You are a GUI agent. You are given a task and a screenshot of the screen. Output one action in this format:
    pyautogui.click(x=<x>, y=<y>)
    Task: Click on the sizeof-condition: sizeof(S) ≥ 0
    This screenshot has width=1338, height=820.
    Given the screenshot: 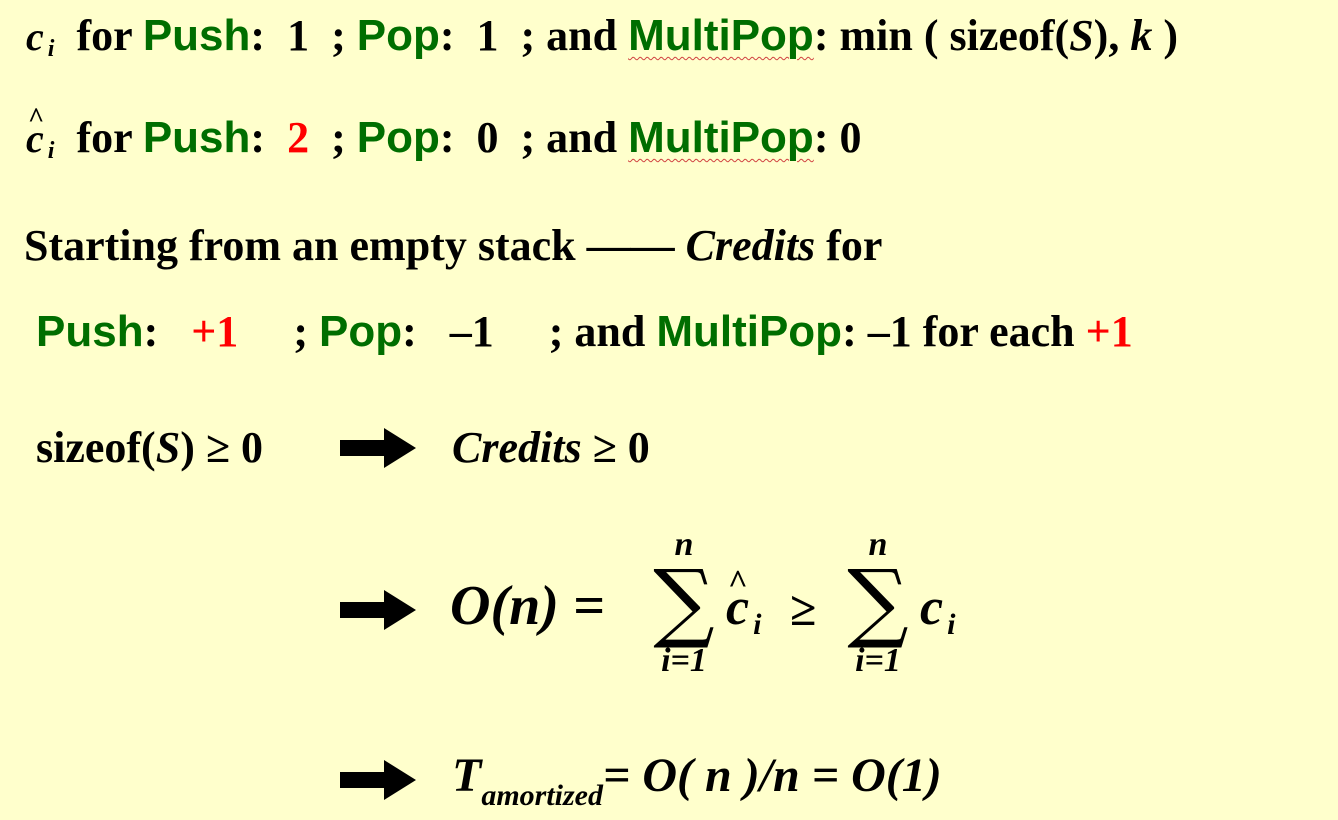 What is the action you would take?
    pyautogui.click(x=150, y=447)
    